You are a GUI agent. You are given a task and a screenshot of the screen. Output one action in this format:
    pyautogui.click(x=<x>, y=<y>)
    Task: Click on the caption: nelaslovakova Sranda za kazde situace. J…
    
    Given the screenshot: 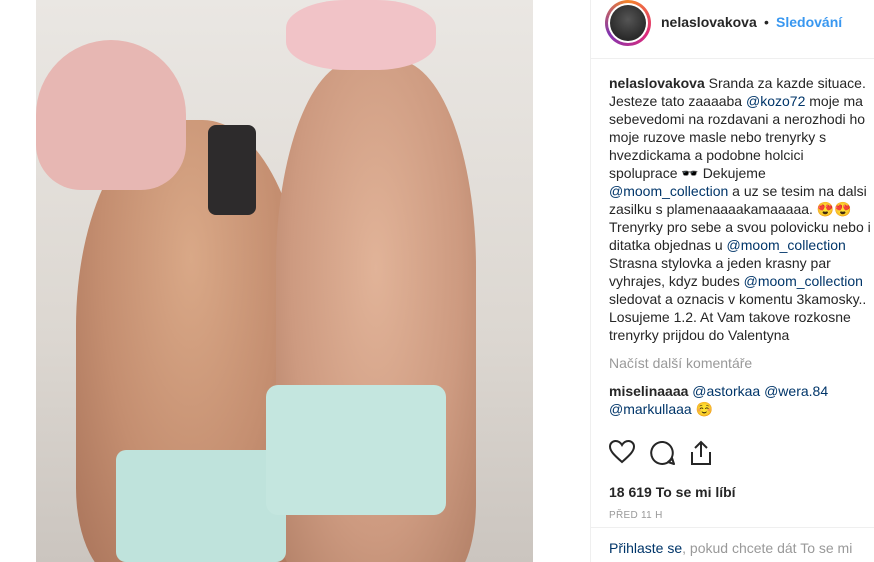 What is the action you would take?
    pyautogui.click(x=740, y=209)
    